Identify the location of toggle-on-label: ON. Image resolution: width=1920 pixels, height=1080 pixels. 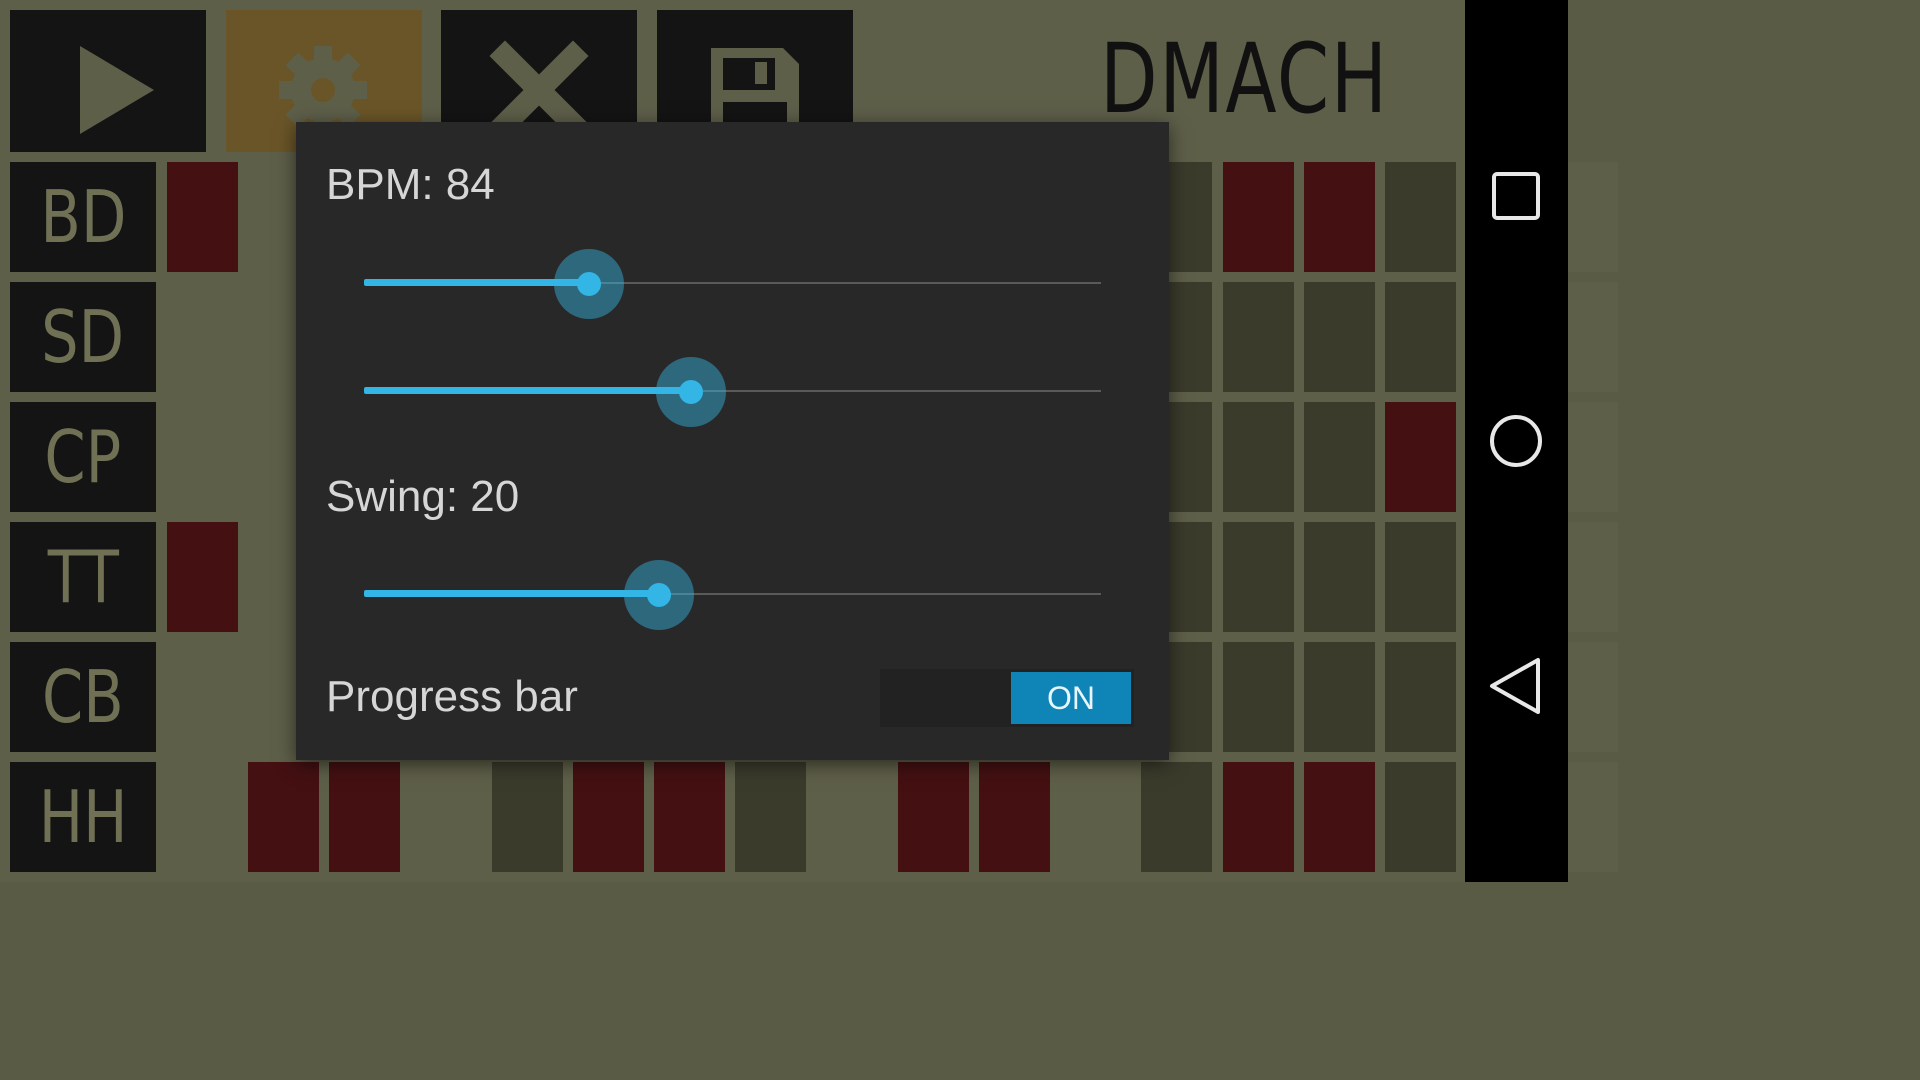
(1071, 698).